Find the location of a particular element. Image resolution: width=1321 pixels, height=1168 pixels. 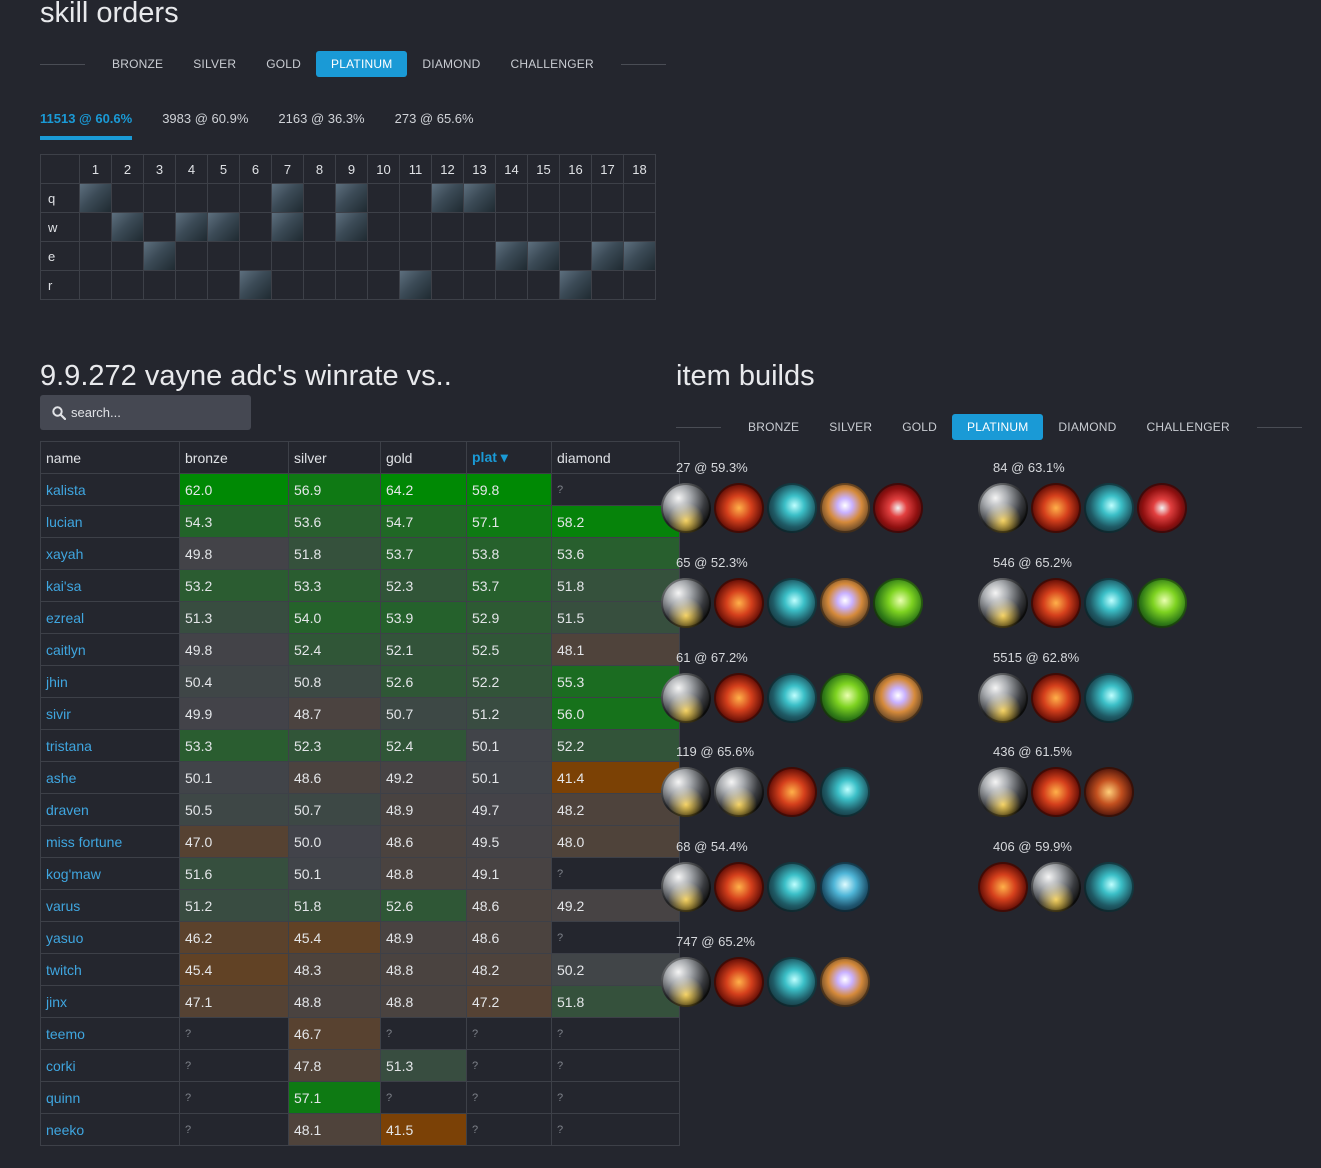

champion-link: jhin is located at coordinates (110, 681).